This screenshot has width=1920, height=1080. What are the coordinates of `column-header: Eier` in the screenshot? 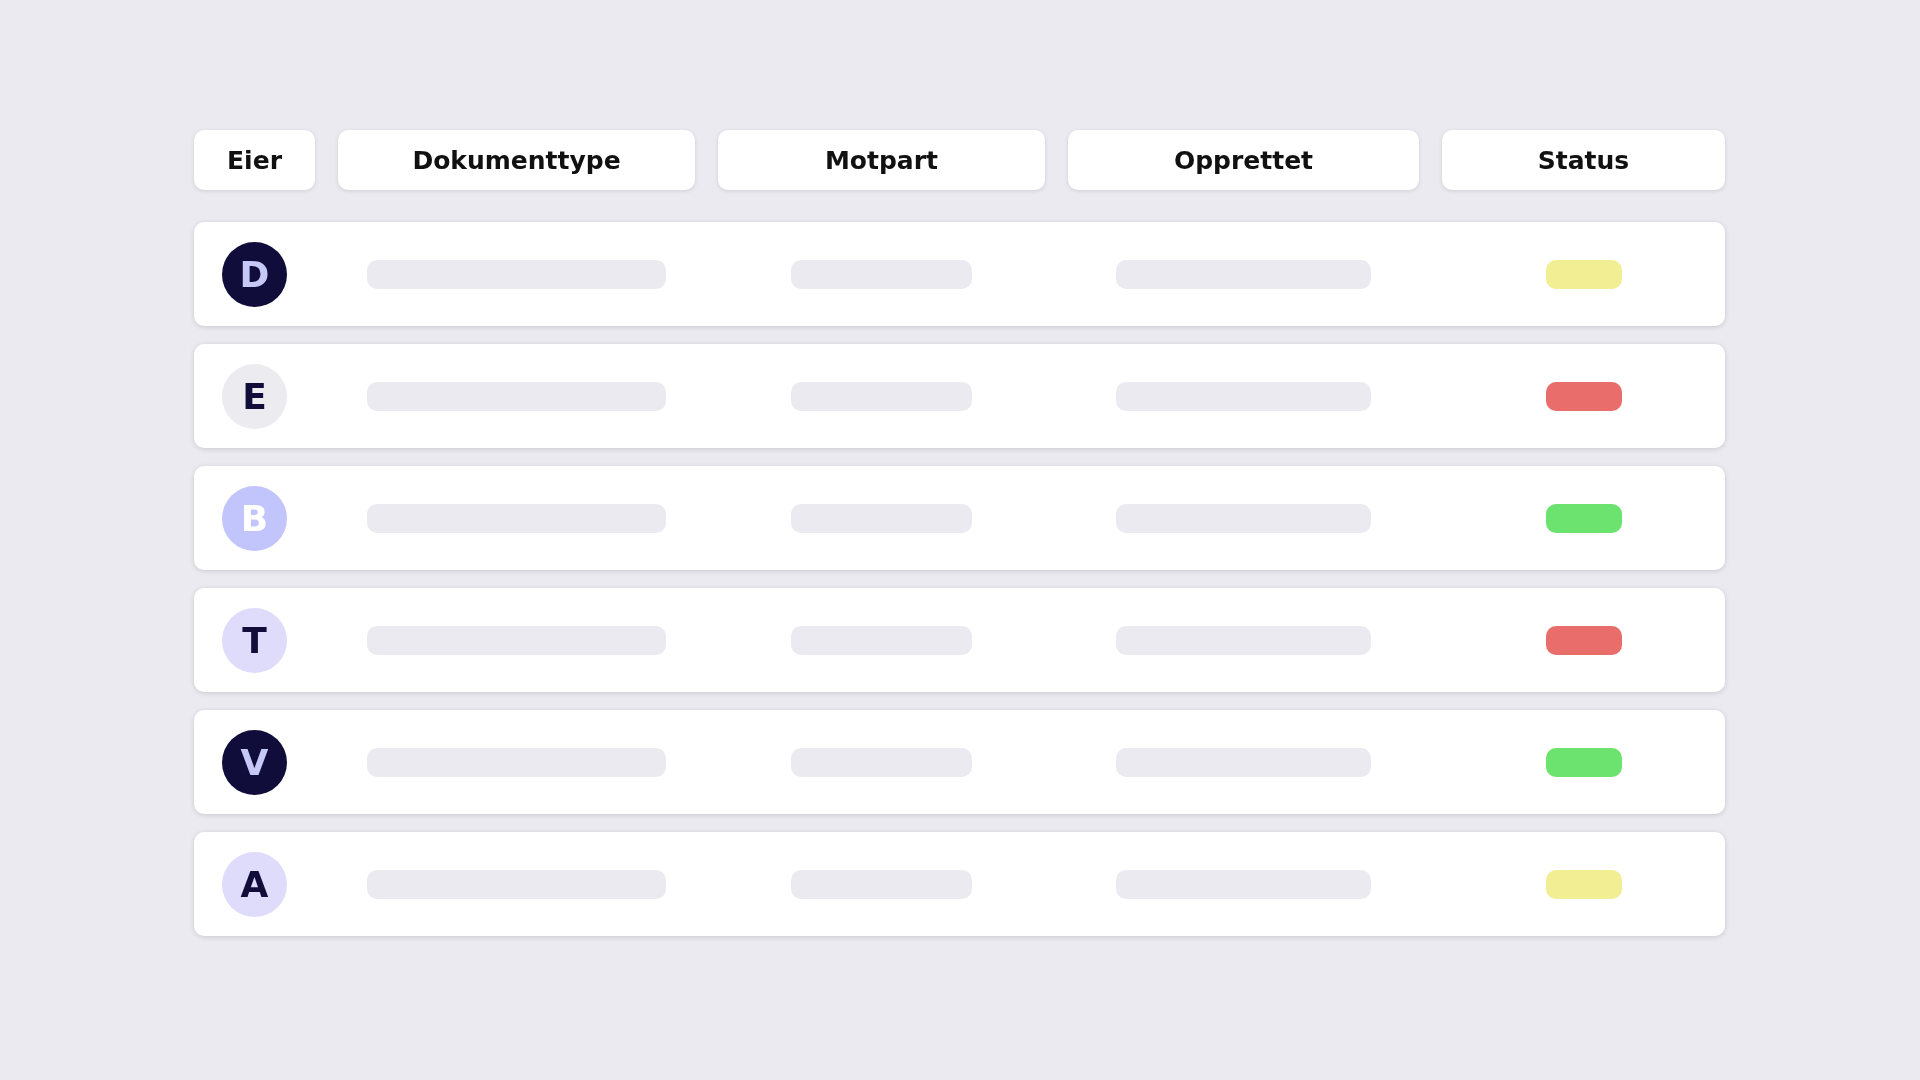 It's located at (254, 160).